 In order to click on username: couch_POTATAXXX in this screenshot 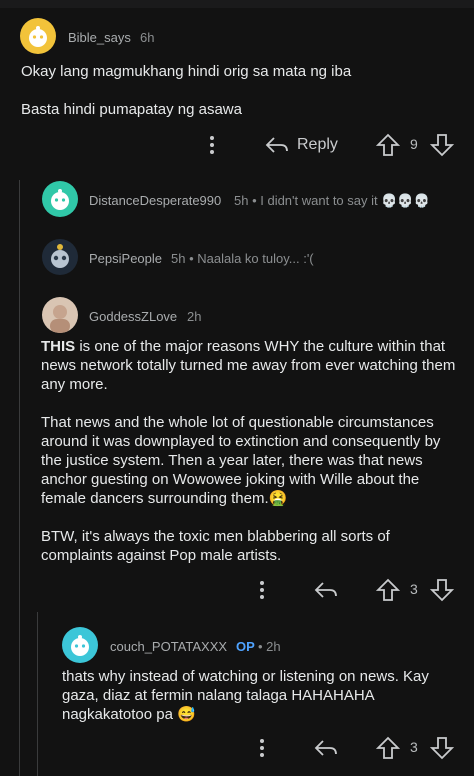, I will do `click(168, 646)`.